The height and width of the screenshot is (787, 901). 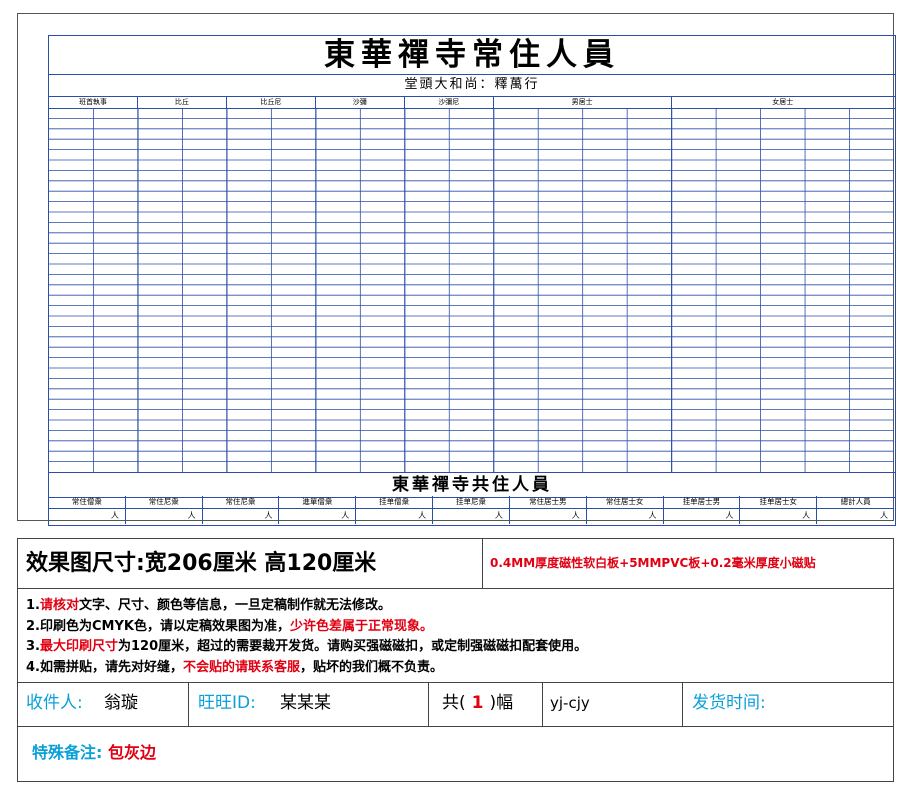 What do you see at coordinates (395, 510) in the screenshot?
I see `total-cell: 挂单僧衆人` at bounding box center [395, 510].